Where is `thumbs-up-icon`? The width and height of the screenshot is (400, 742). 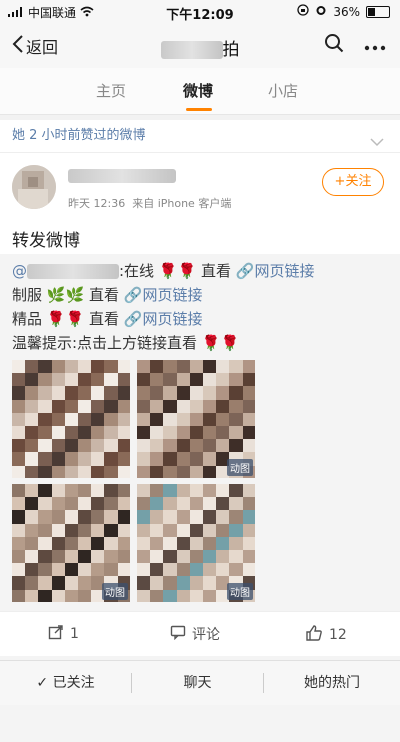 thumbs-up-icon is located at coordinates (314, 635).